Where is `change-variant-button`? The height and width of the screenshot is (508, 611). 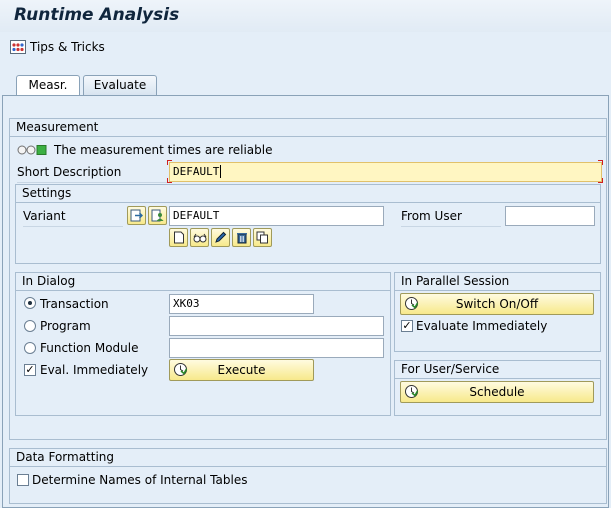
change-variant-button is located at coordinates (220, 237).